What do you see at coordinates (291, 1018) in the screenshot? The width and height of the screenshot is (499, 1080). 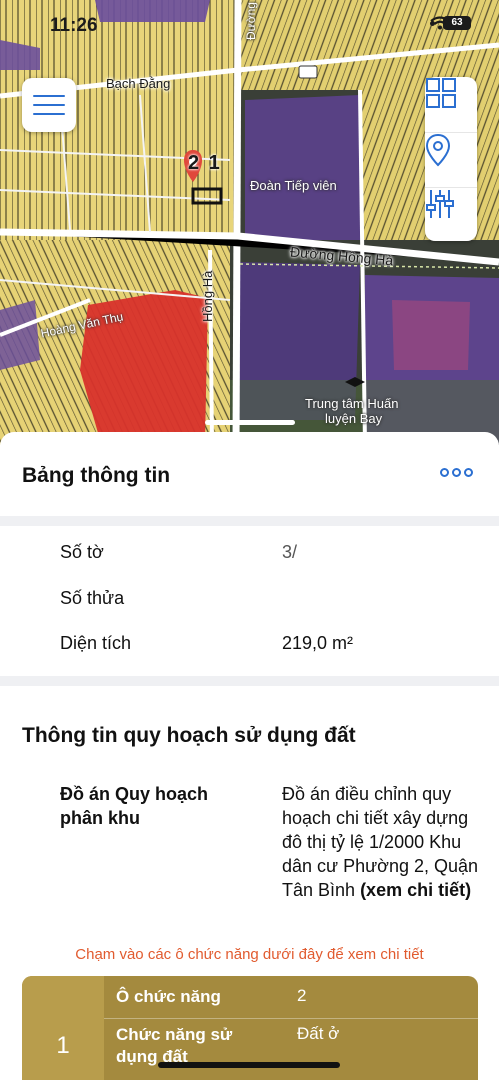 I see `card-divider` at bounding box center [291, 1018].